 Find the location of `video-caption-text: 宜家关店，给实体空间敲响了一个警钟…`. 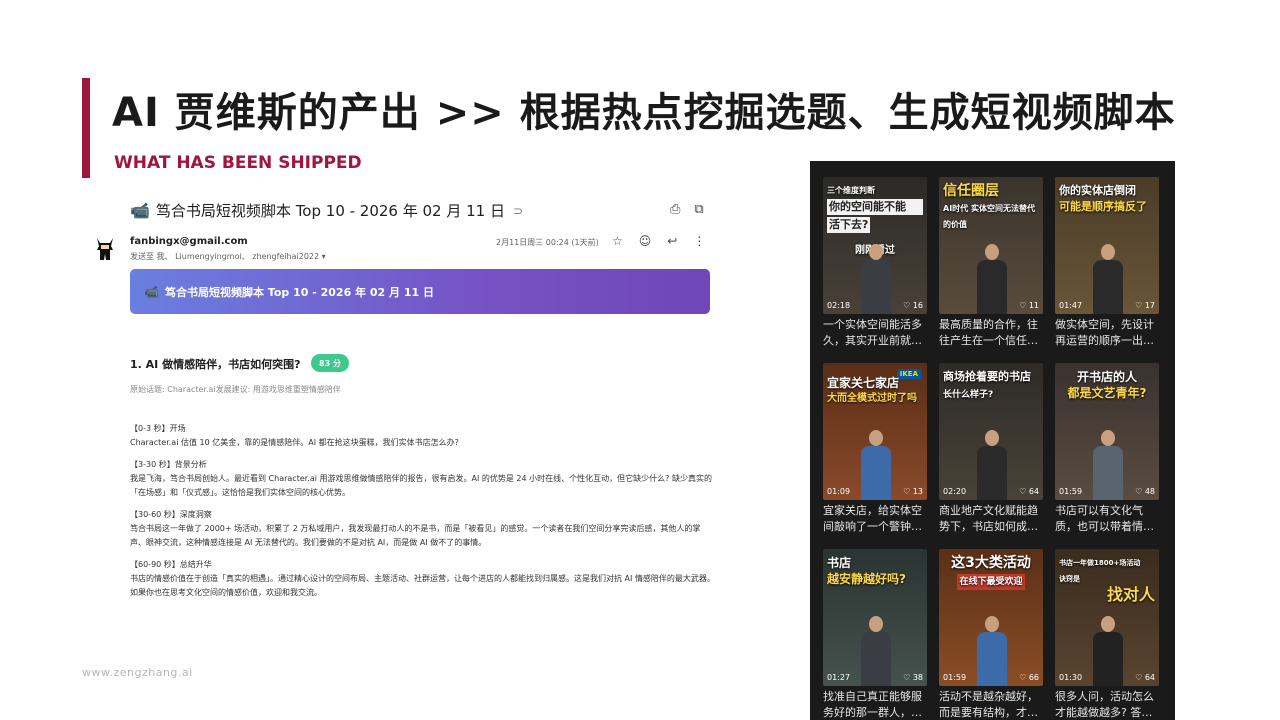

video-caption-text: 宜家关店，给实体空间敲响了一个警钟… is located at coordinates (872, 518).